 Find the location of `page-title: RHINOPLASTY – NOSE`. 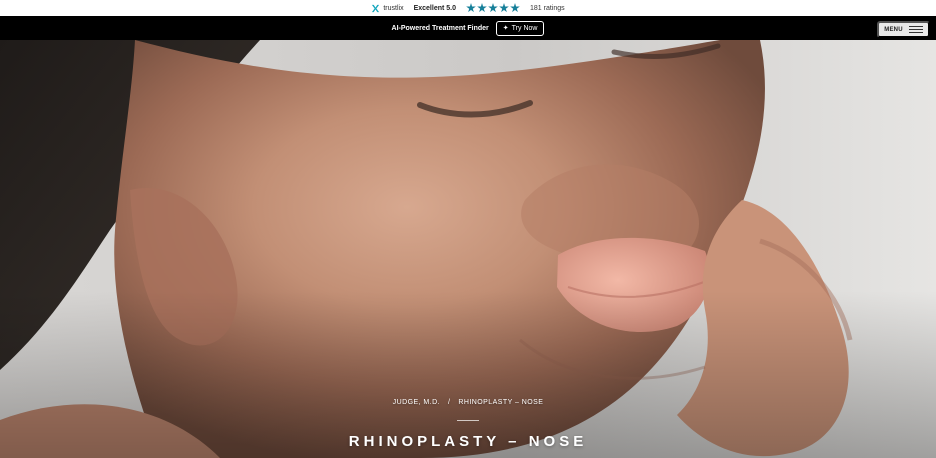

page-title: RHINOPLASTY – NOSE is located at coordinates (468, 441).